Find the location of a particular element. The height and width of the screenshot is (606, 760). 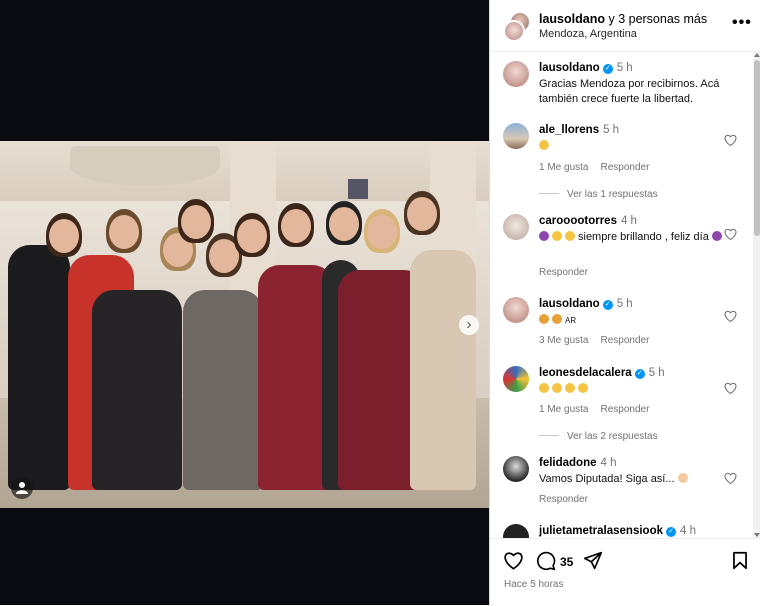

view-replies: Ver las 1 respuestas is located at coordinates (598, 194).